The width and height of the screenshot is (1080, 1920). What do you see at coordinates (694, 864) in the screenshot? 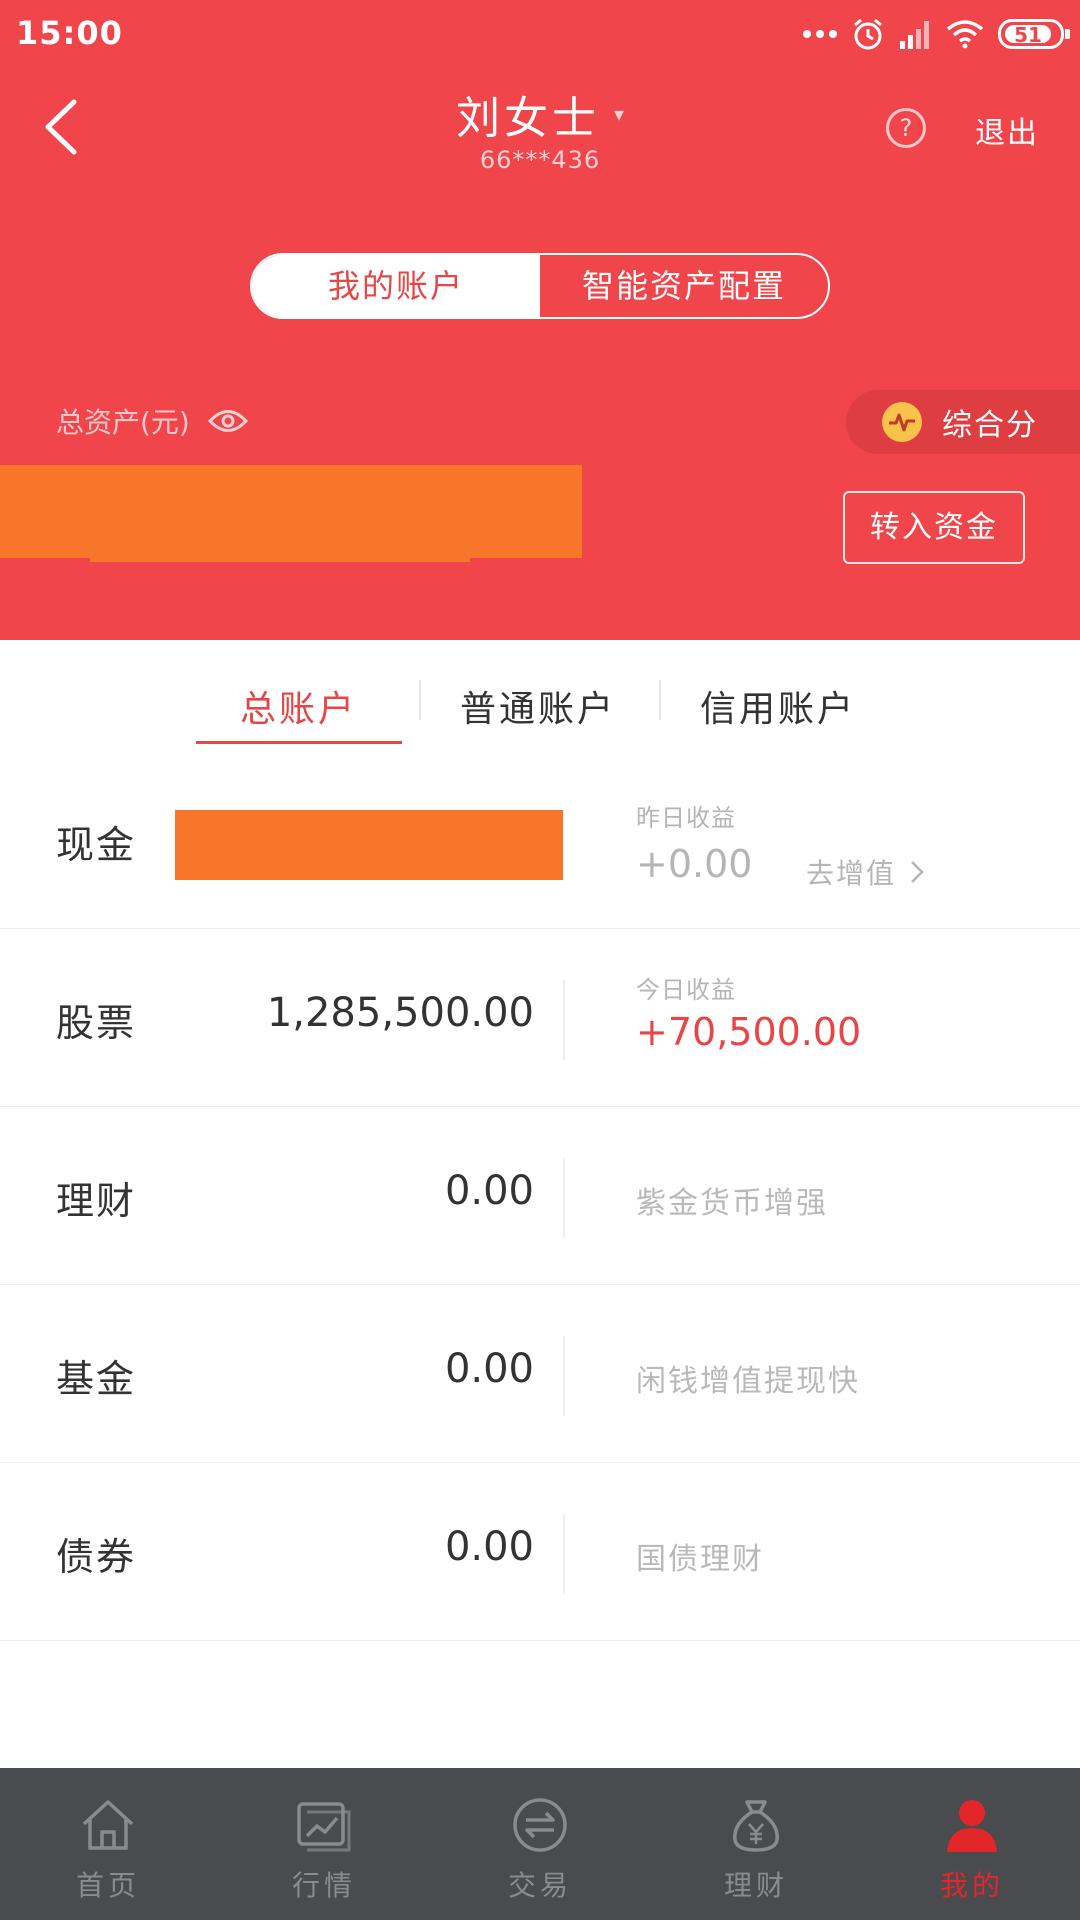
I see `yesterday-earnings-value: +0.00` at bounding box center [694, 864].